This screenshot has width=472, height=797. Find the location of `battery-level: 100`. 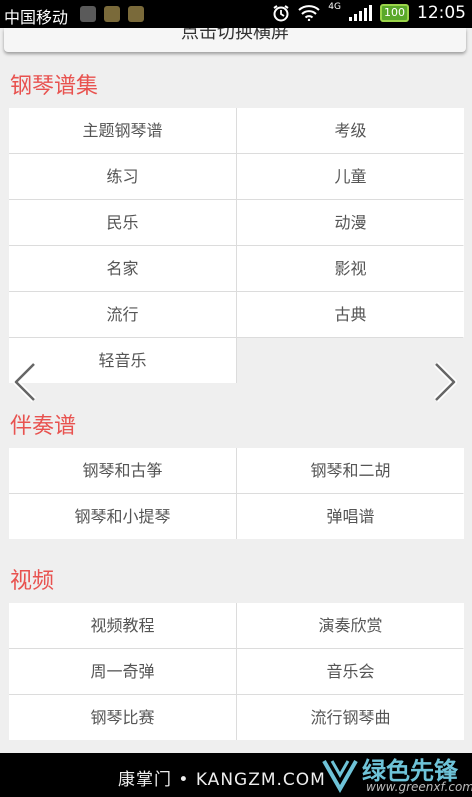

battery-level: 100 is located at coordinates (394, 12).